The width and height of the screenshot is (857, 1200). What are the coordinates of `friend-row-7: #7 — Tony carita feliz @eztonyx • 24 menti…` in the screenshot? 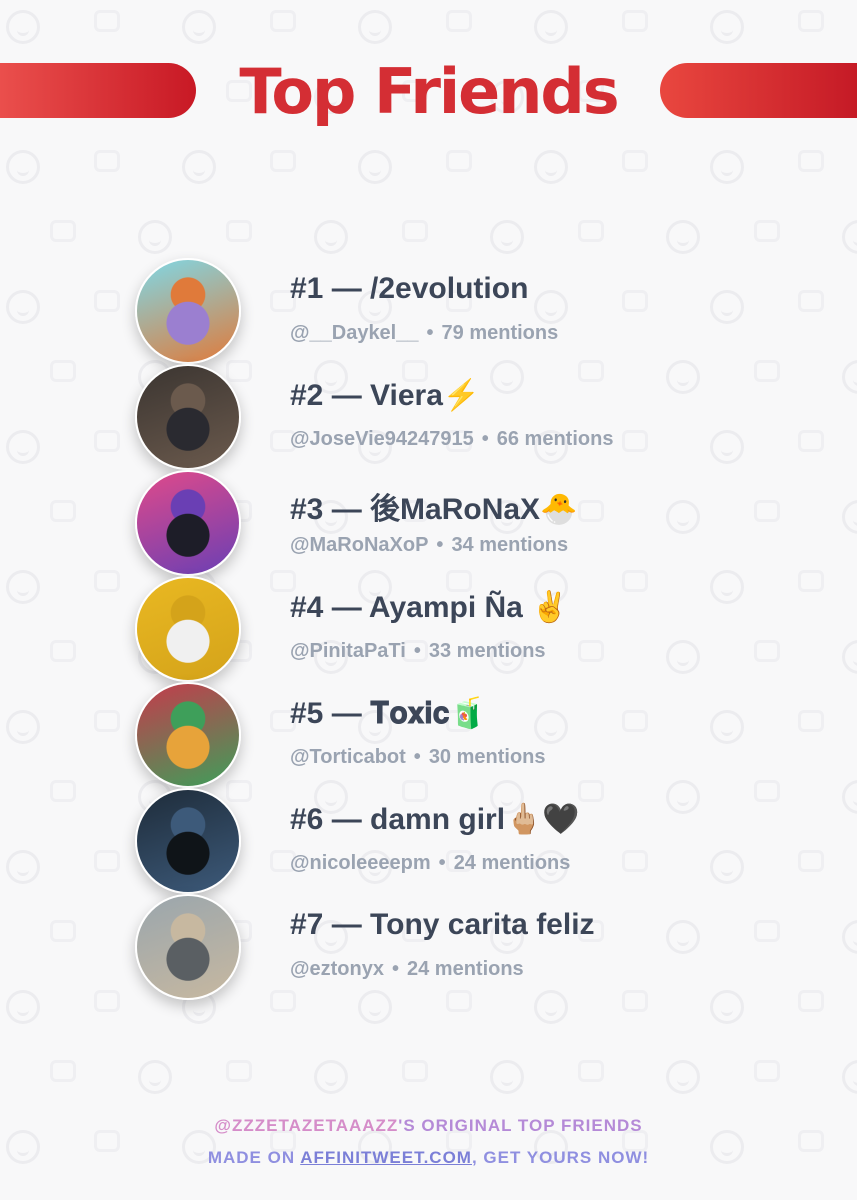 It's located at (428, 947).